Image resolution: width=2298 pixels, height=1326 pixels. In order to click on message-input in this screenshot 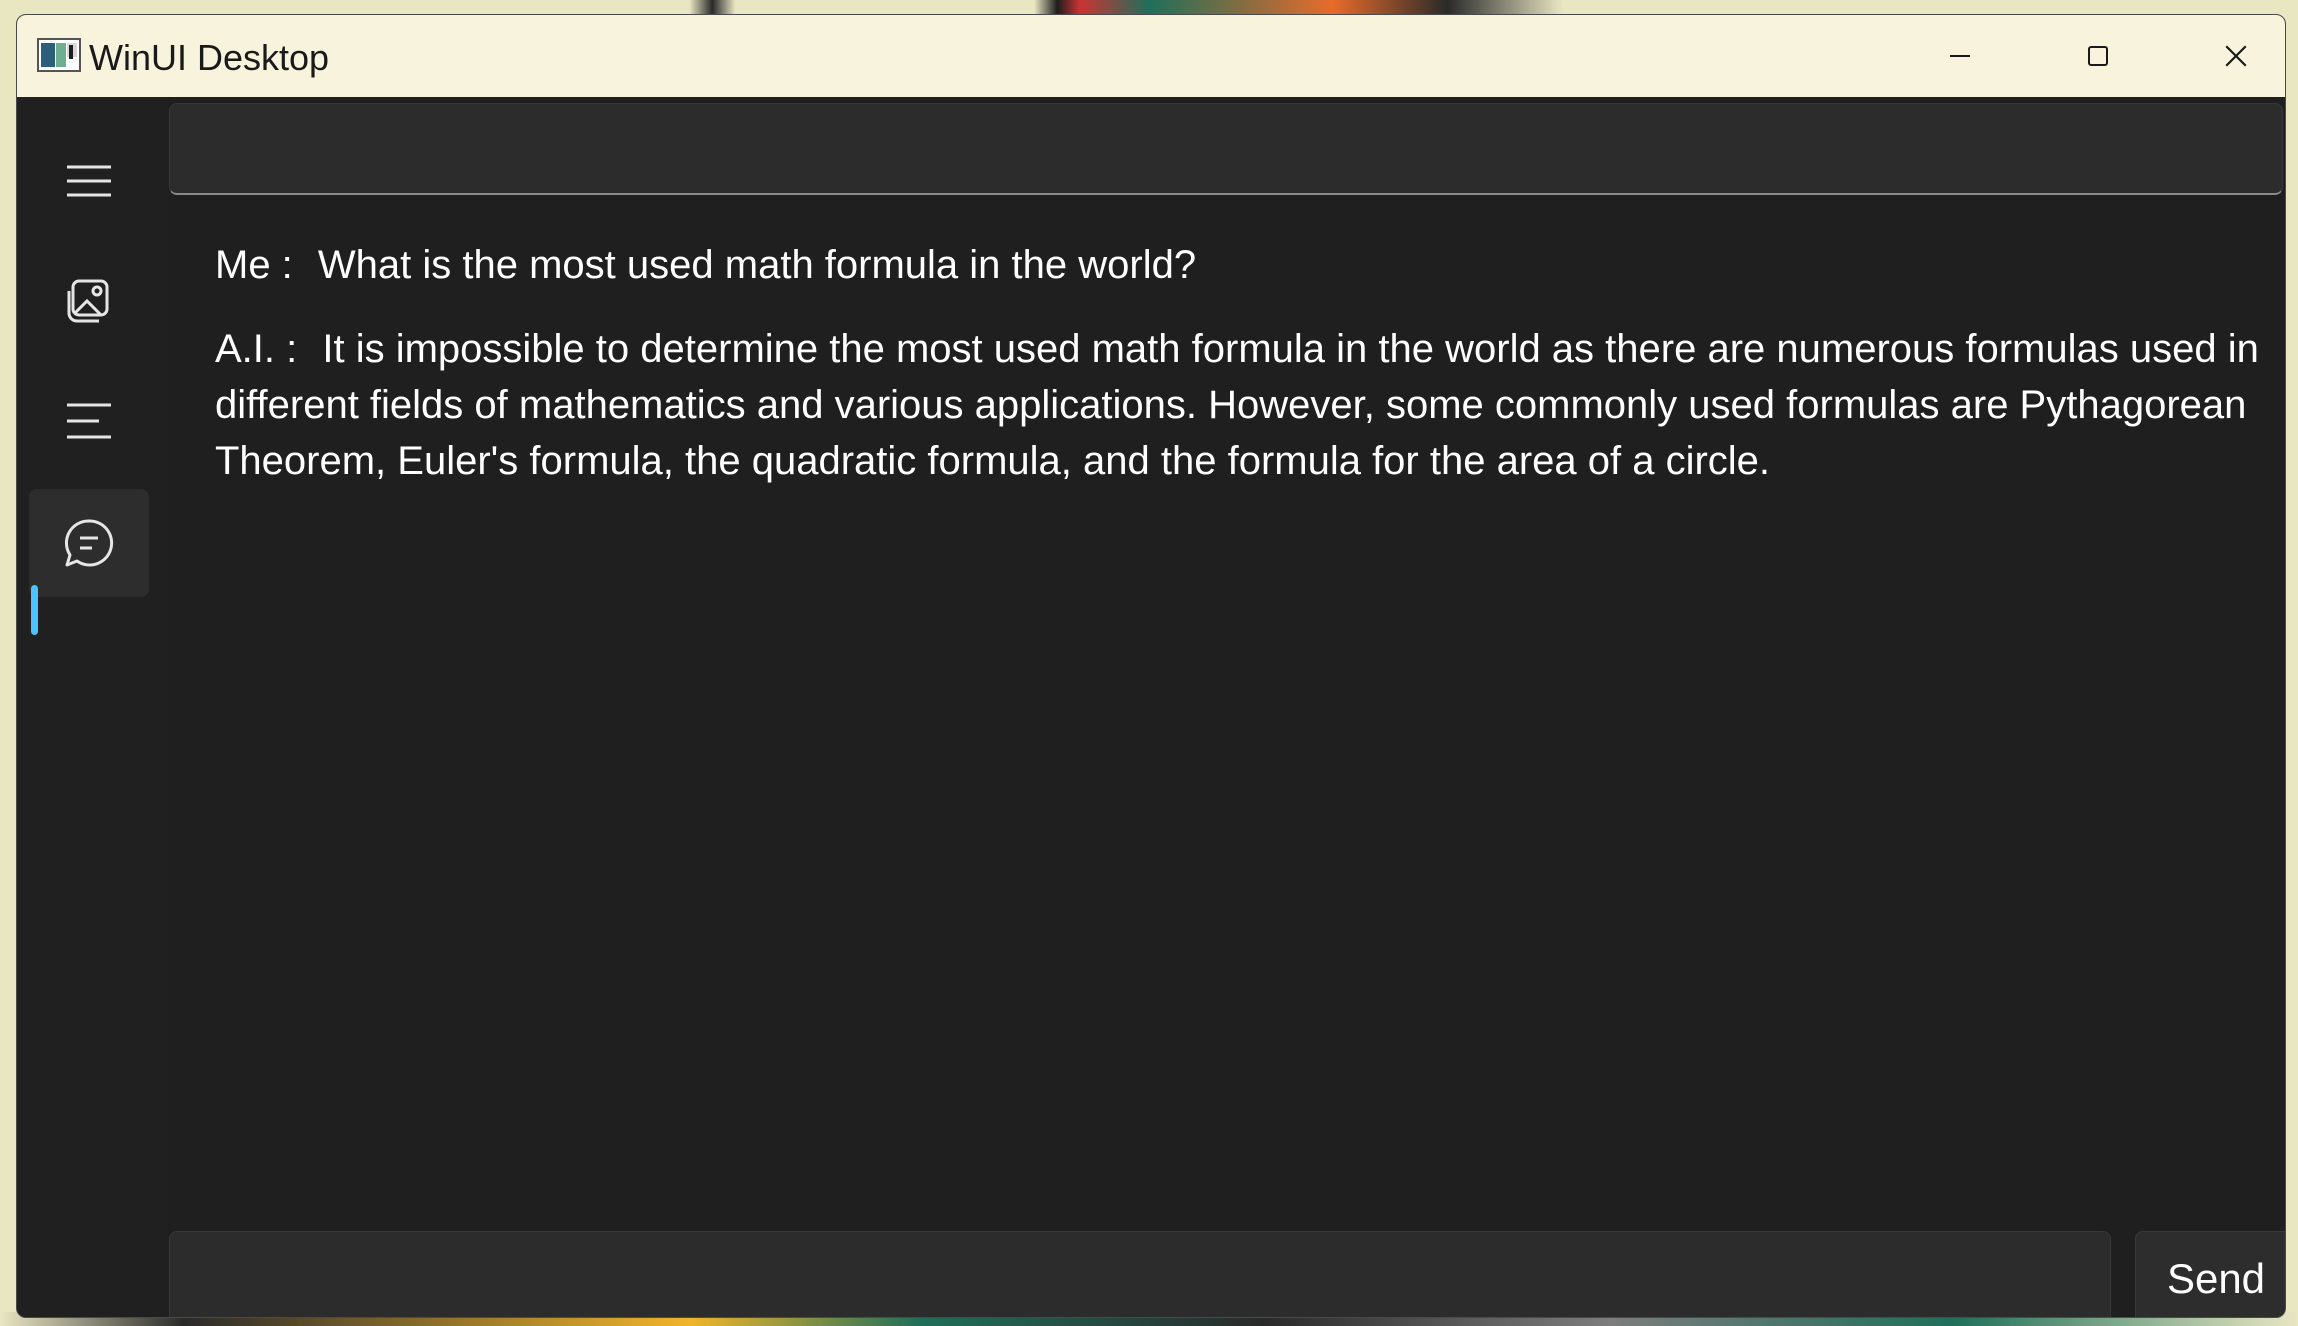, I will do `click(1140, 1274)`.